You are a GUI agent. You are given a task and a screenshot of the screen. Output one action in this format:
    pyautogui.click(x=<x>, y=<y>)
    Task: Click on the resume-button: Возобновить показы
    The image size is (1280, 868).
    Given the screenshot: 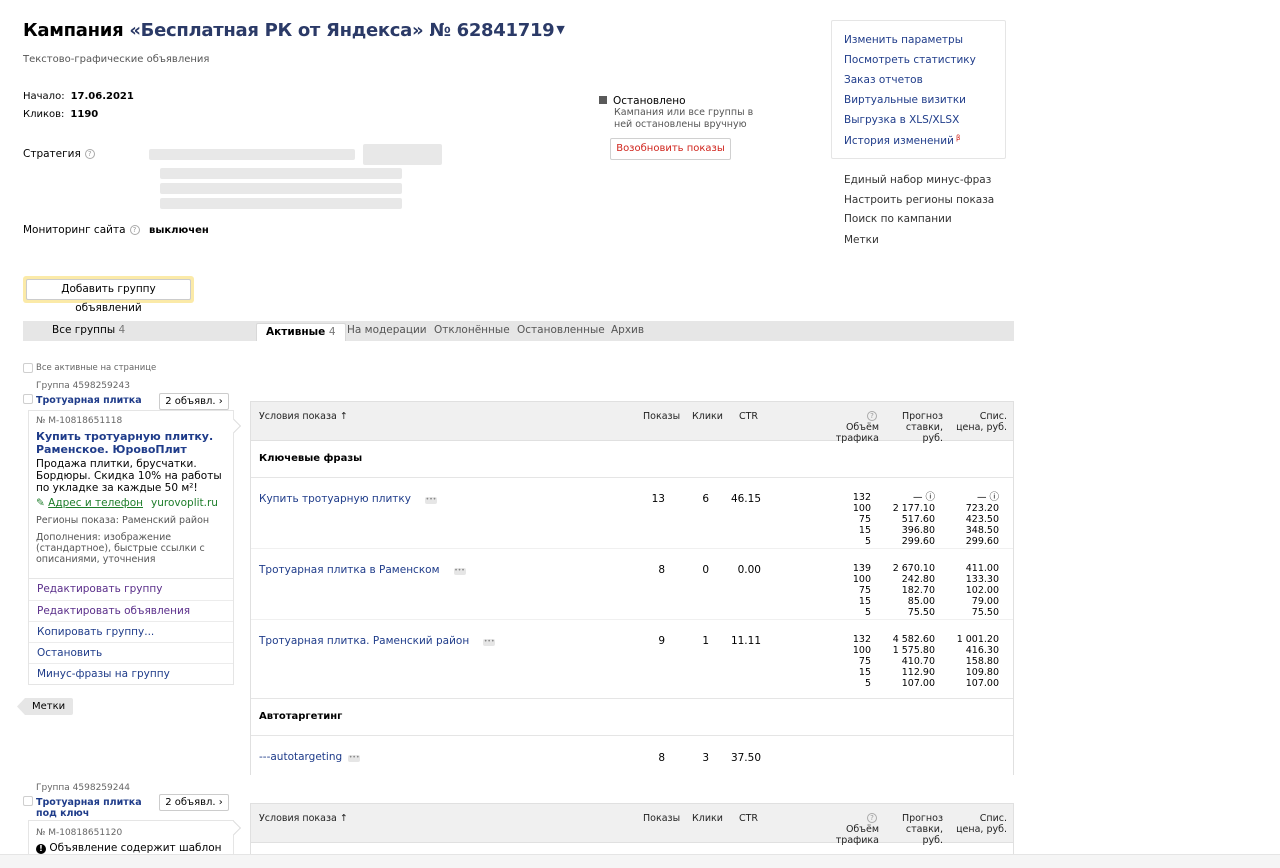 What is the action you would take?
    pyautogui.click(x=670, y=149)
    